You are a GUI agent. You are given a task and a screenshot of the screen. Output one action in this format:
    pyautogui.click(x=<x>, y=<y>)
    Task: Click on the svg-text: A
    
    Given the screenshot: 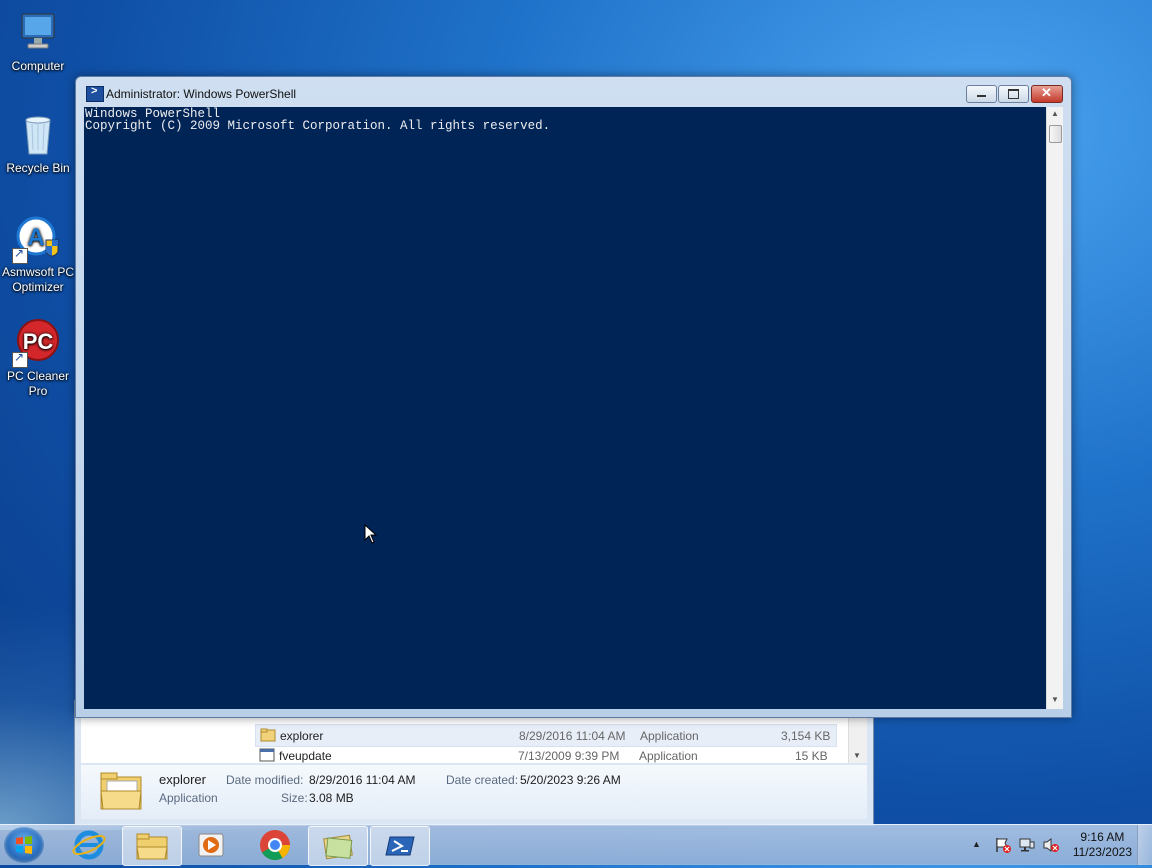 What is the action you would take?
    pyautogui.click(x=35, y=237)
    